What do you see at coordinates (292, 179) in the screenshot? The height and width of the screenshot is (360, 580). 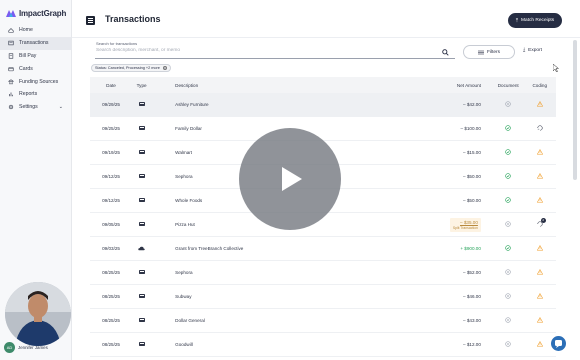 I see `play-icon` at bounding box center [292, 179].